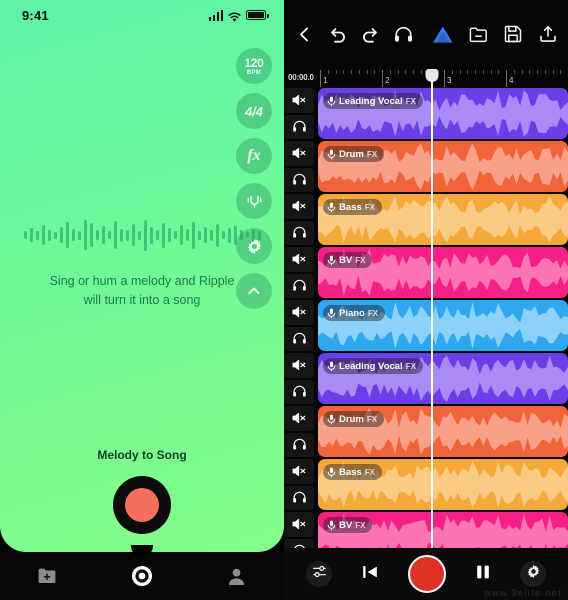  What do you see at coordinates (426, 78) in the screenshot?
I see `timeline-ruler: 00:00.0 1 2 3 4` at bounding box center [426, 78].